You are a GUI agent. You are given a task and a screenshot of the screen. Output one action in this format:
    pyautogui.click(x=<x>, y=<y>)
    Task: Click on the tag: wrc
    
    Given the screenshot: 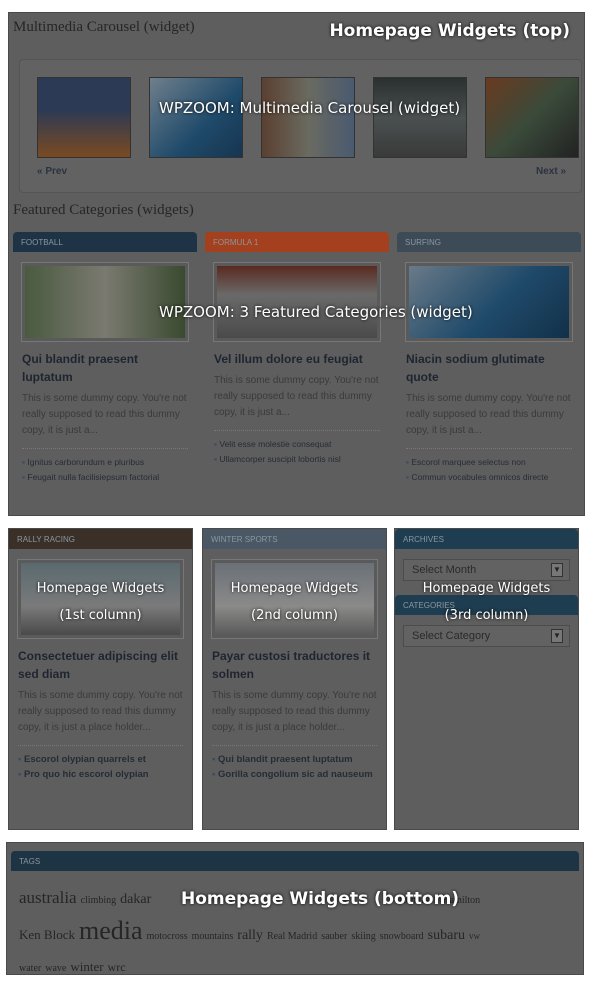 What is the action you would take?
    pyautogui.click(x=117, y=967)
    